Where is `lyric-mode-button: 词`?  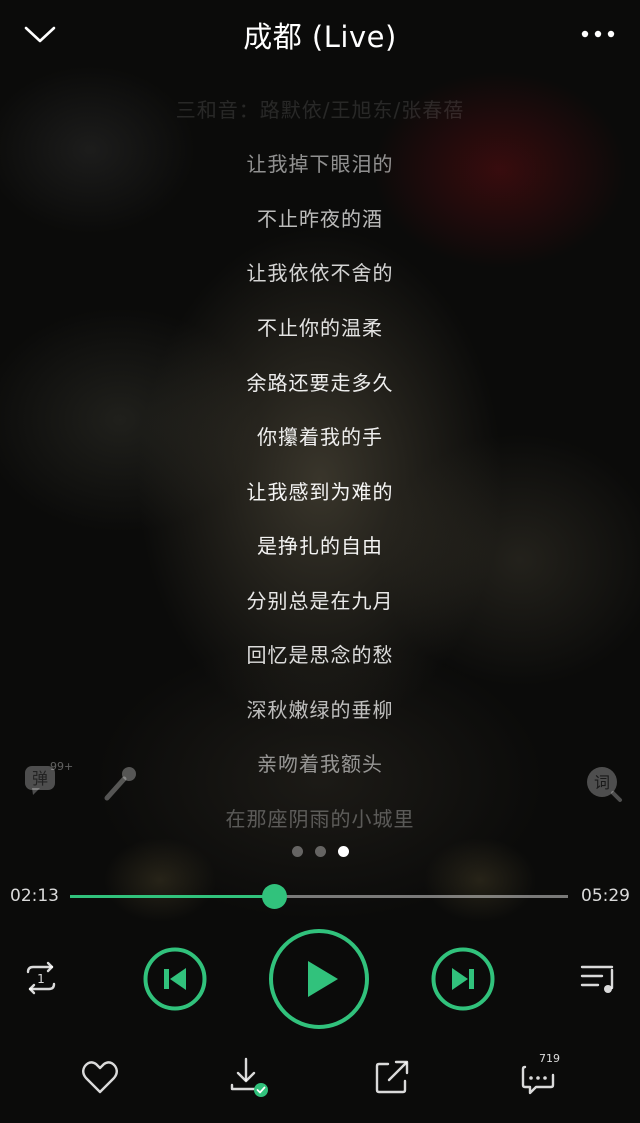 lyric-mode-button: 词 is located at coordinates (603, 783).